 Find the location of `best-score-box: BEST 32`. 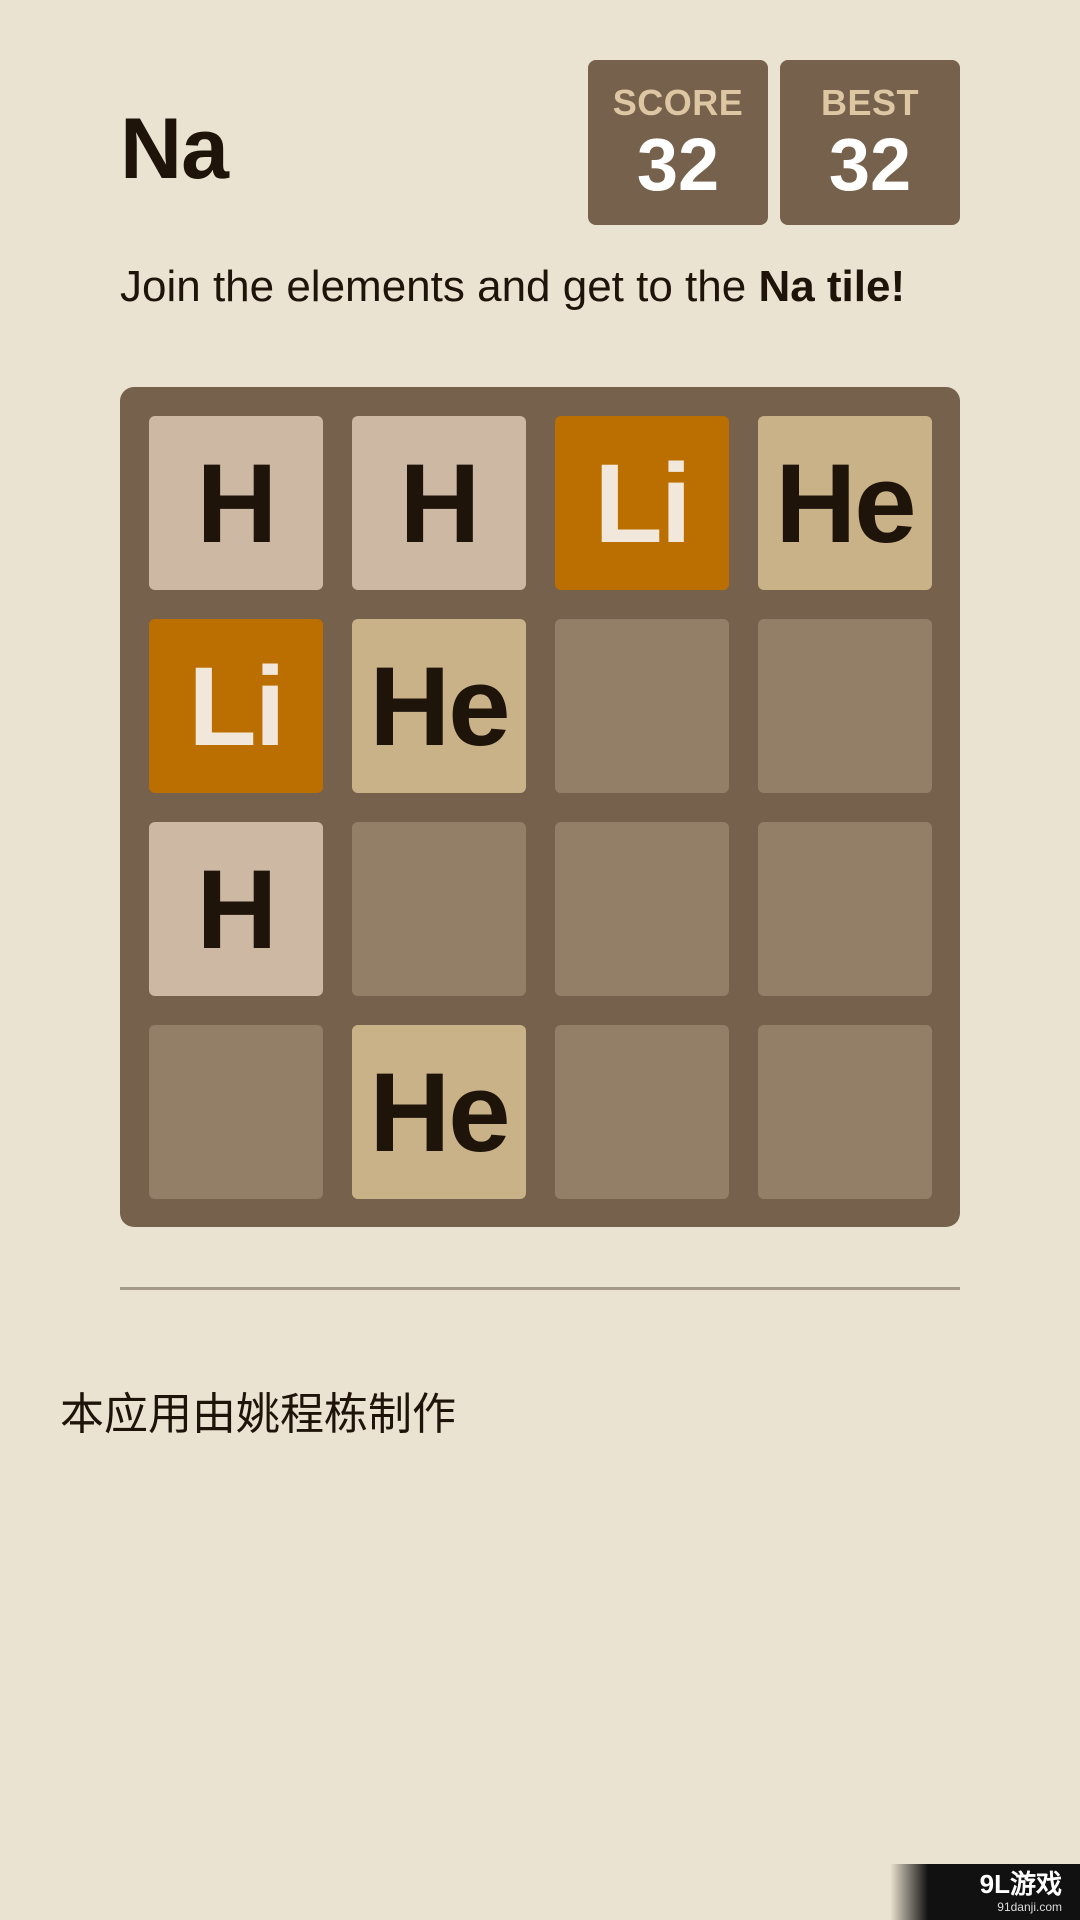

best-score-box: BEST 32 is located at coordinates (870, 142).